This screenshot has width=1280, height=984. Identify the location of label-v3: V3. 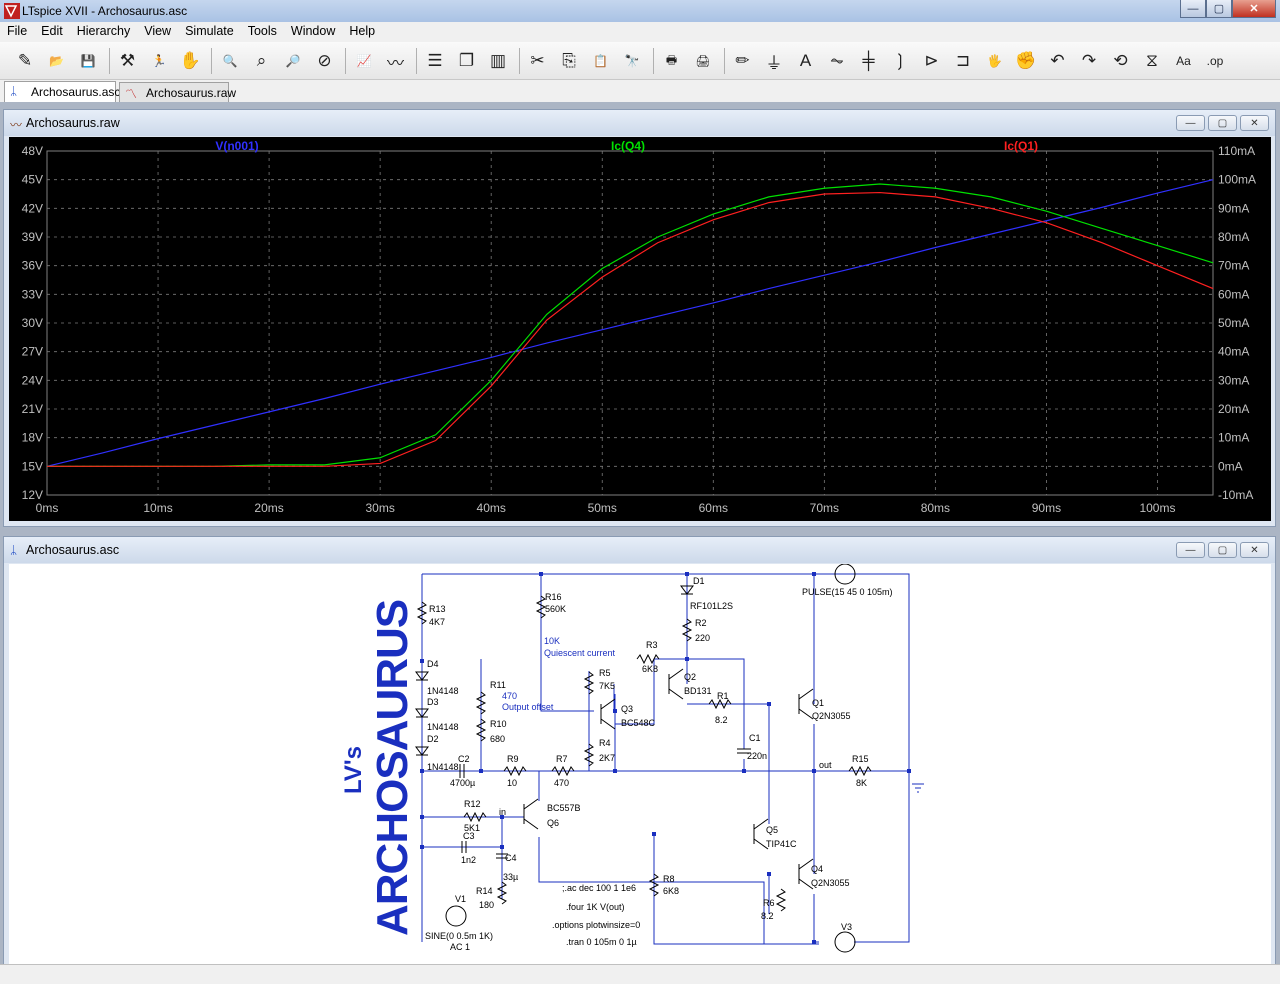
(846, 927).